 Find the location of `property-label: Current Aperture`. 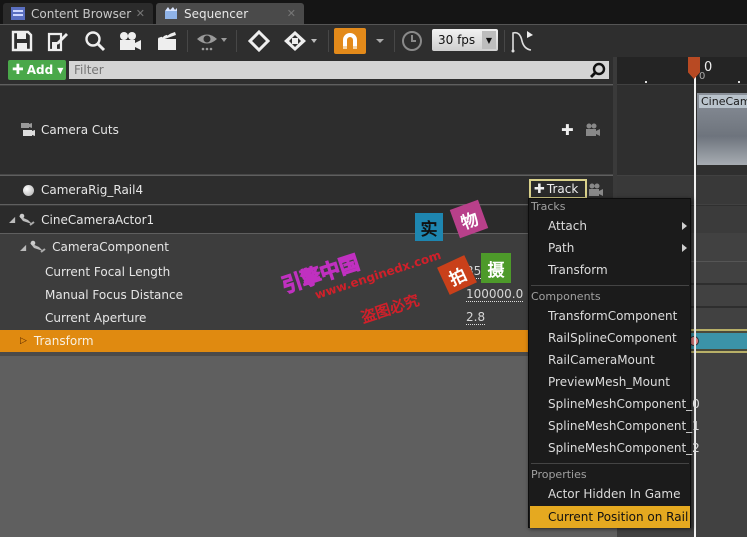

property-label: Current Aperture is located at coordinates (96, 318).